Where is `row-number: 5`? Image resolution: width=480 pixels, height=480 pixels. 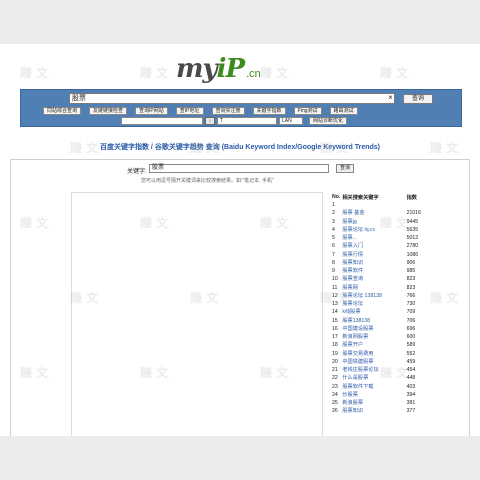 row-number: 5 is located at coordinates (333, 238).